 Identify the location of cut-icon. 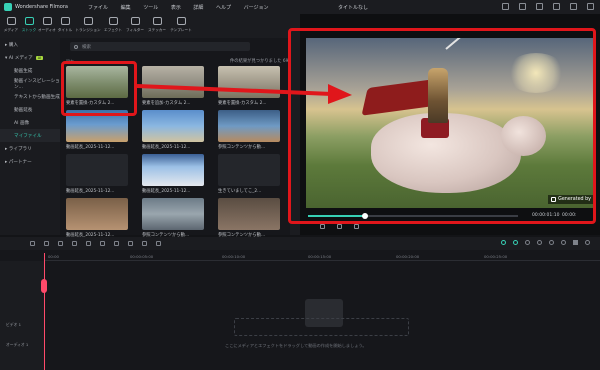
(74, 243).